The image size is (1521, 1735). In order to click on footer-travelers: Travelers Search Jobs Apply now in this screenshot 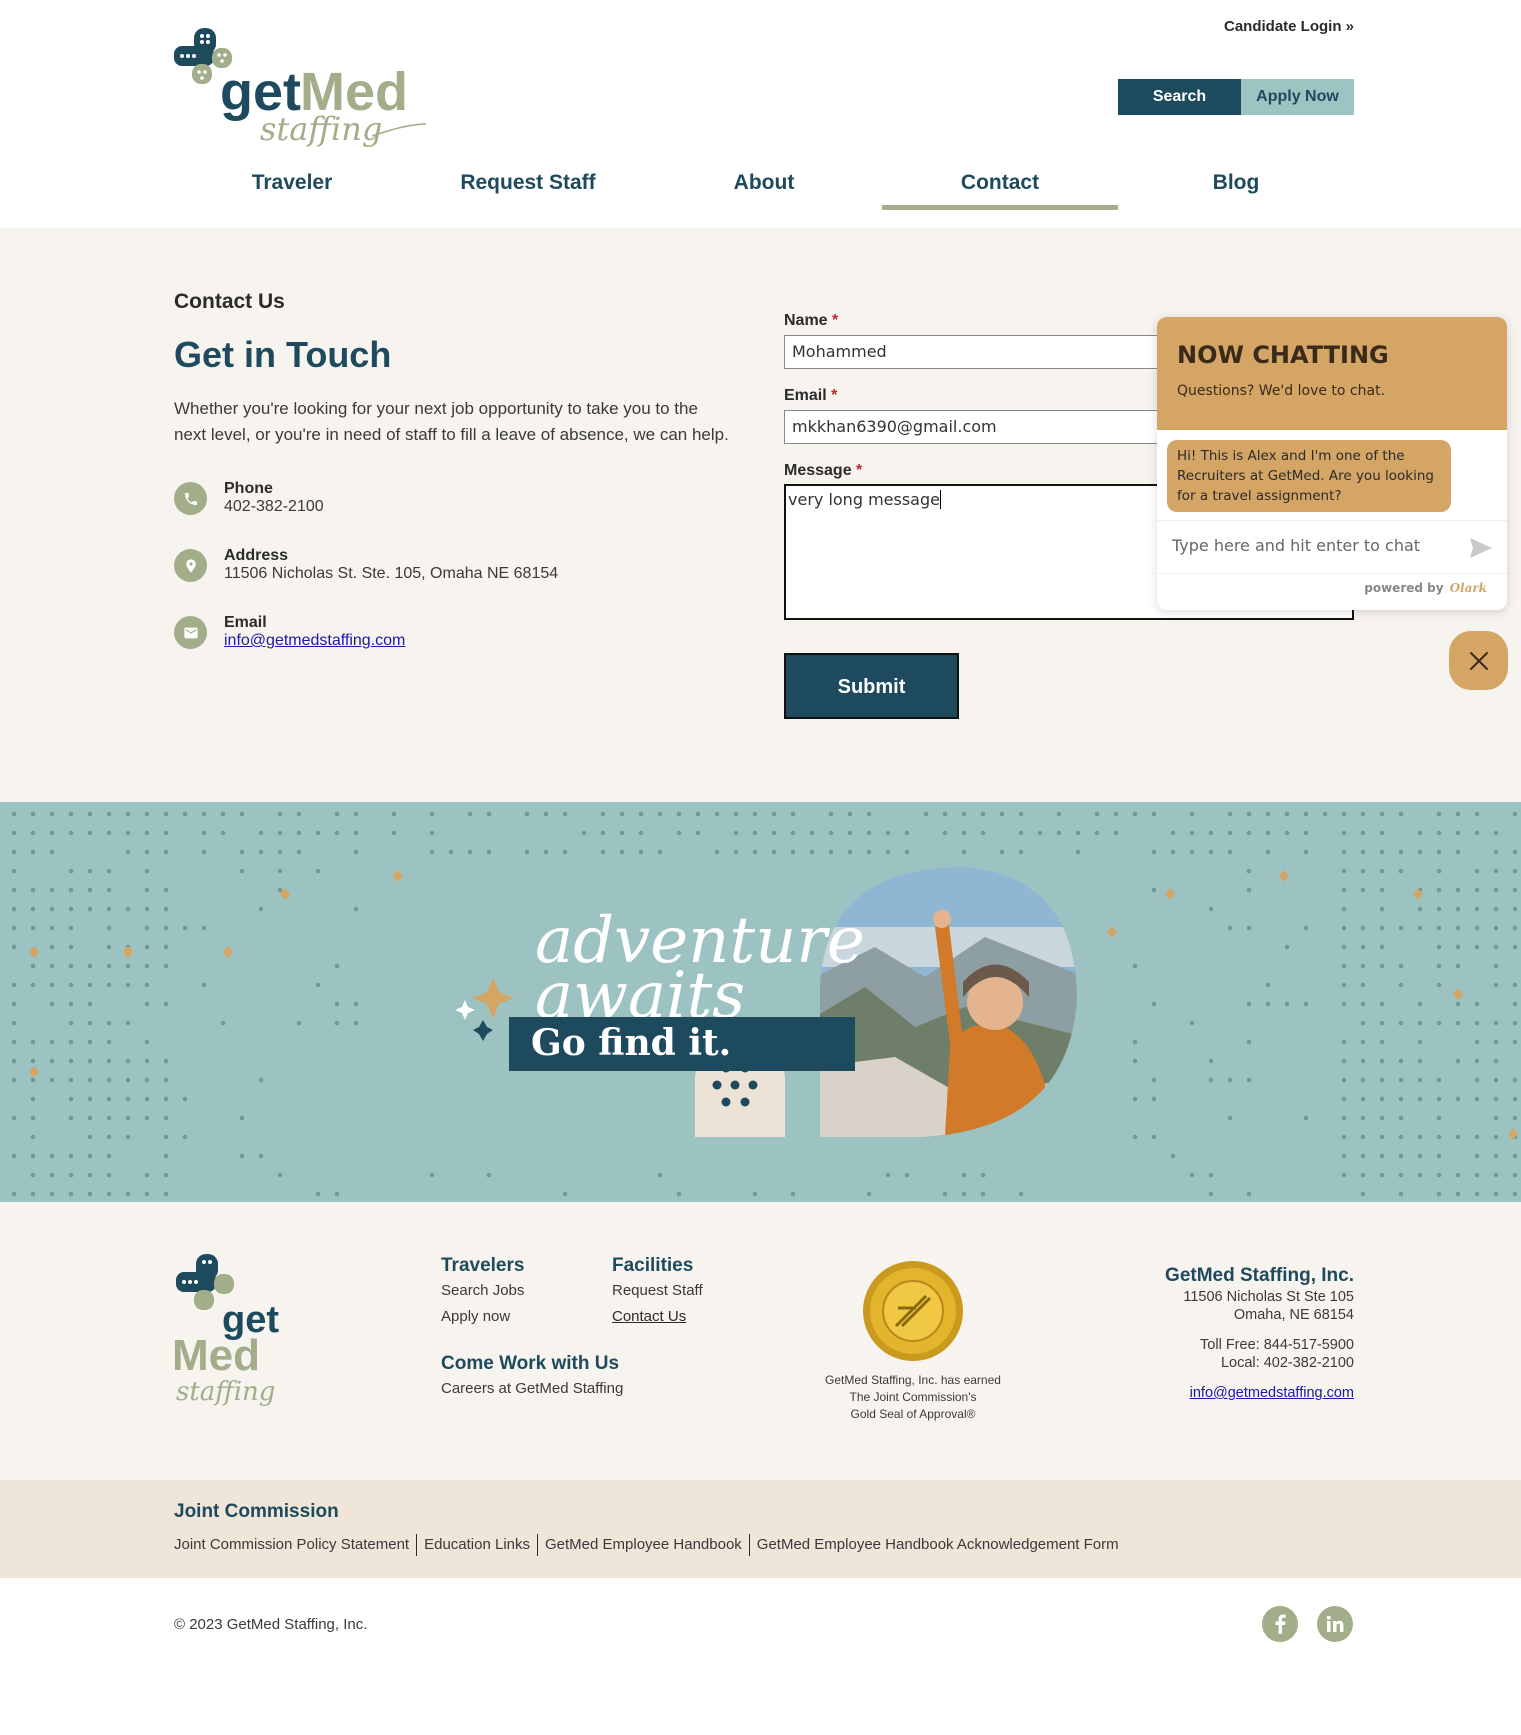, I will do `click(482, 1292)`.